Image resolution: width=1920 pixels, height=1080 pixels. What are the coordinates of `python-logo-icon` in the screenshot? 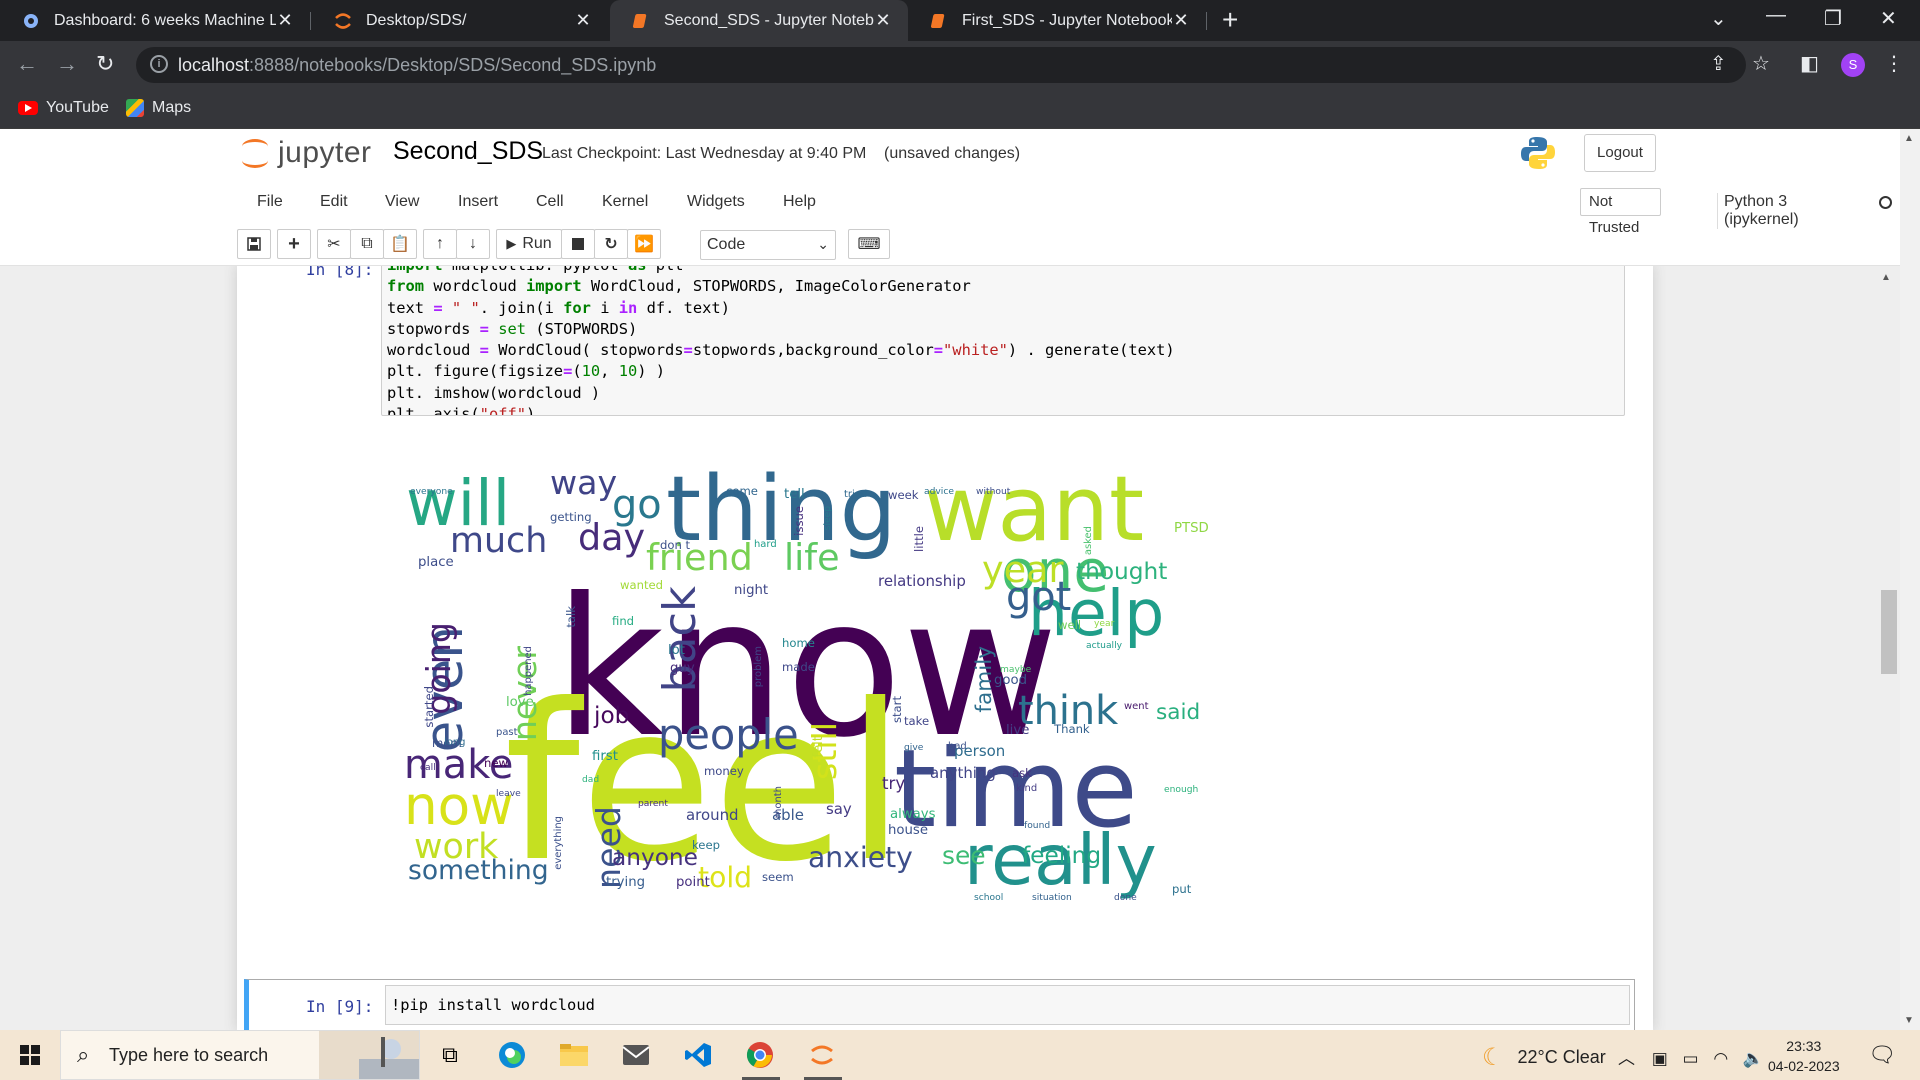 It's located at (1538, 153).